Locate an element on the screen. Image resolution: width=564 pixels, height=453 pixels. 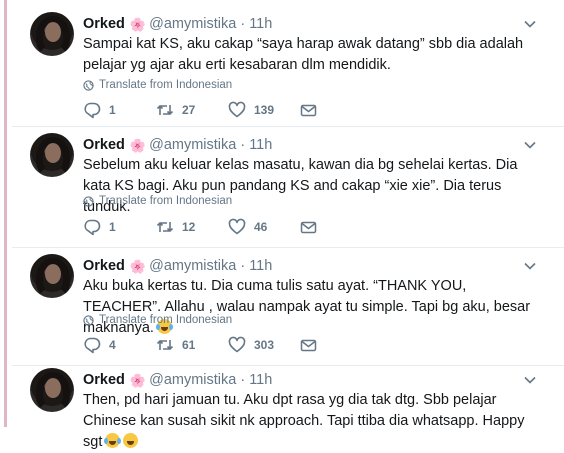
retweet-button: 12 is located at coordinates (192, 227).